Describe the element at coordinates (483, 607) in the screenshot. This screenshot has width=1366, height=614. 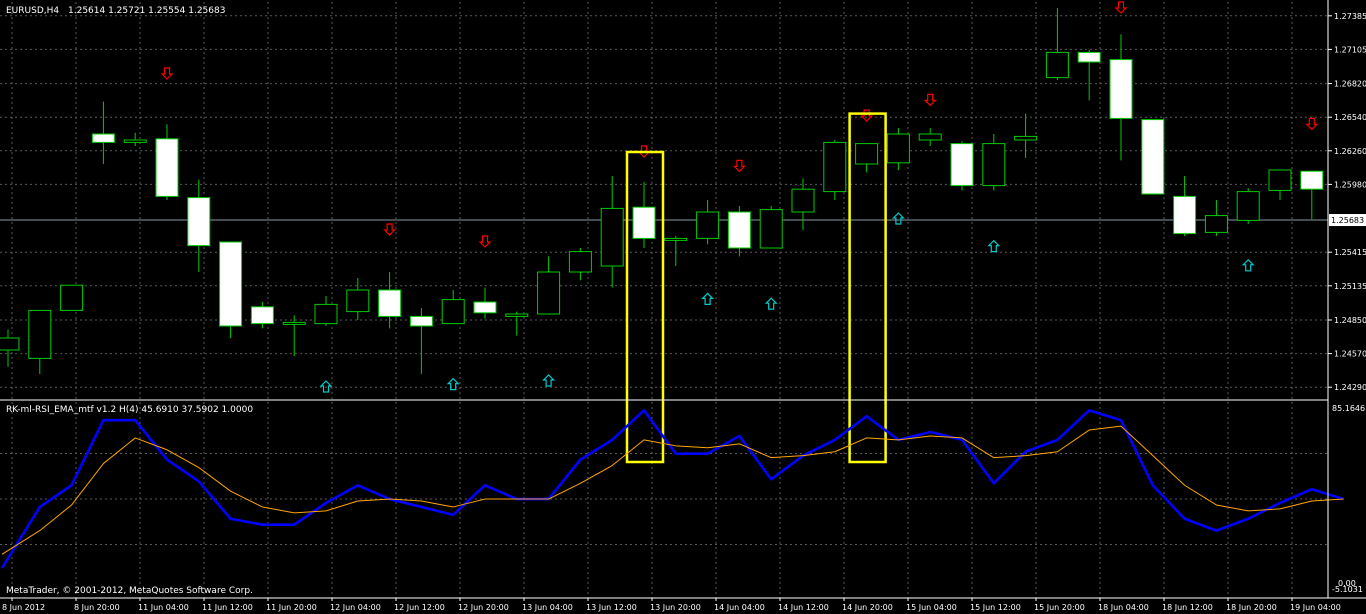
I see `time-tick-label: 12 Jun 20:00` at that location.